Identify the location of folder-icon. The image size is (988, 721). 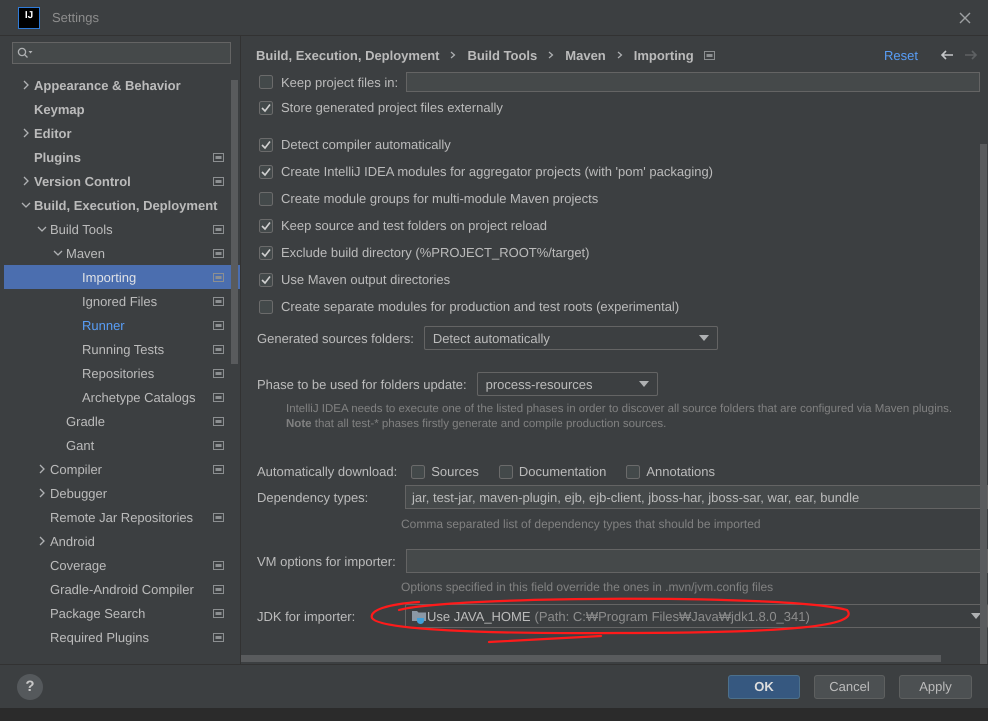
(419, 616).